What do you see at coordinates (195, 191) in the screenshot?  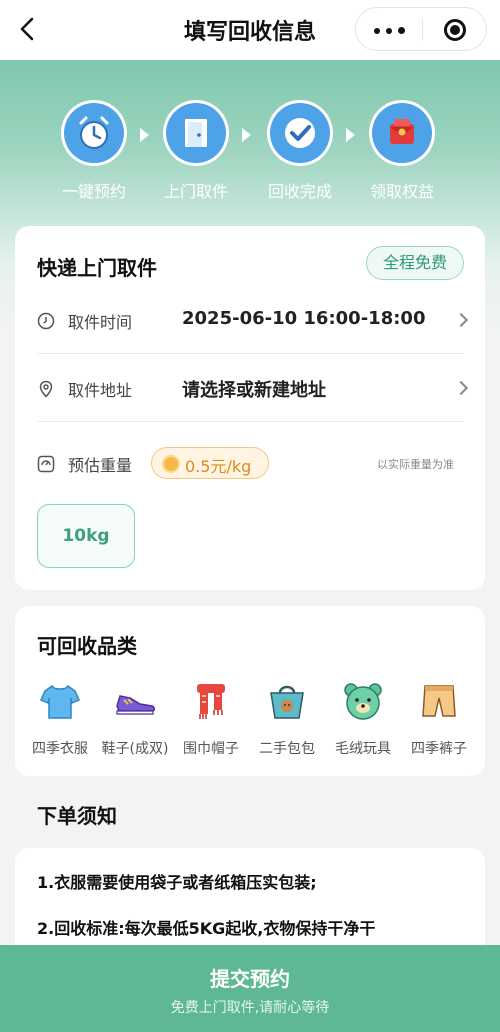 I see `step-label: 上门取件` at bounding box center [195, 191].